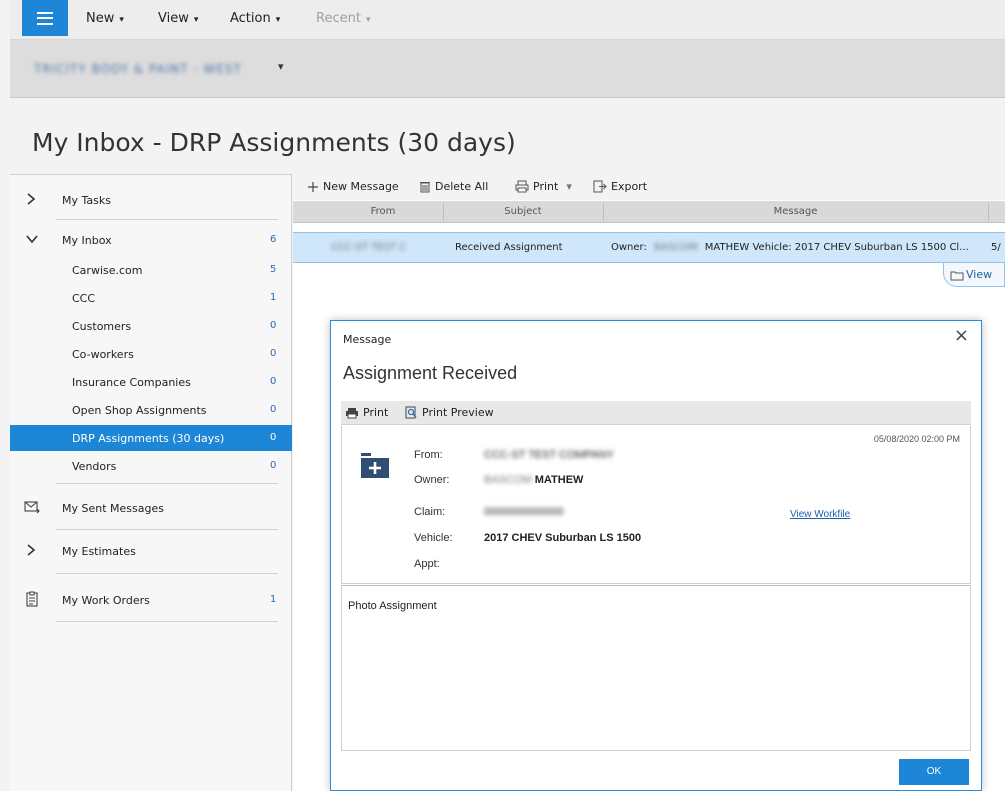 This screenshot has height=791, width=1005. I want to click on sidebar-item-label: Carwise.com, so click(107, 270).